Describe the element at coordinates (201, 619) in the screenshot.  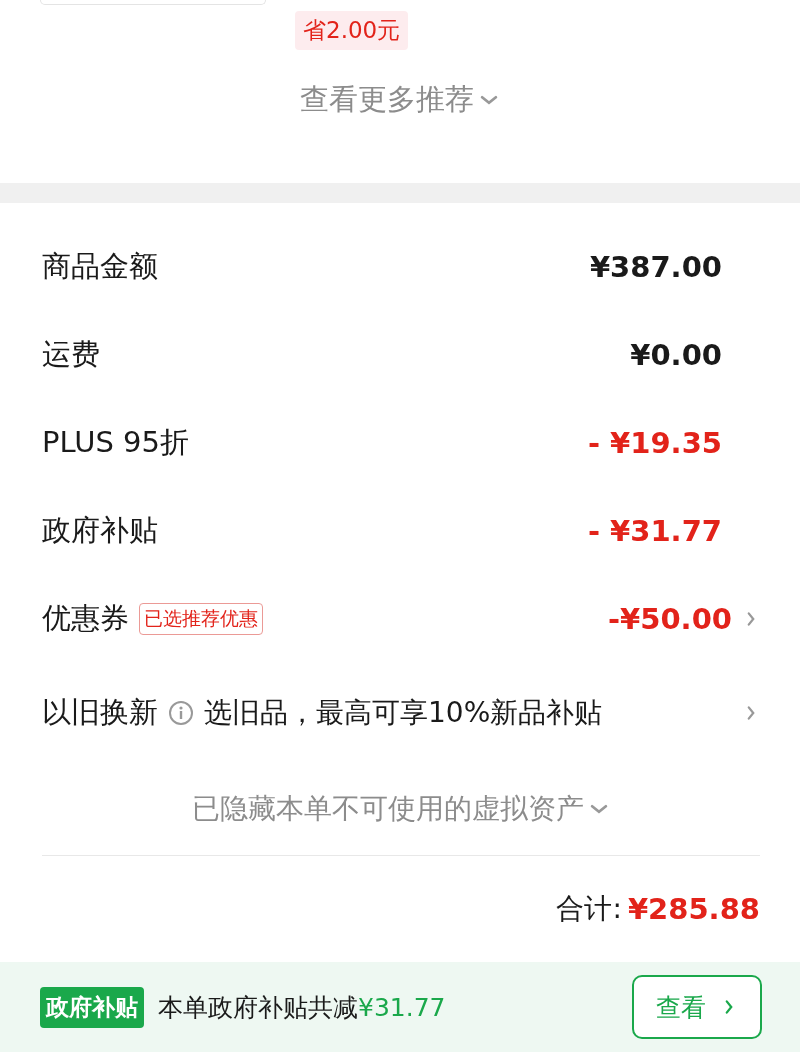
I see `coupon-tag: 已选推荐优惠` at that location.